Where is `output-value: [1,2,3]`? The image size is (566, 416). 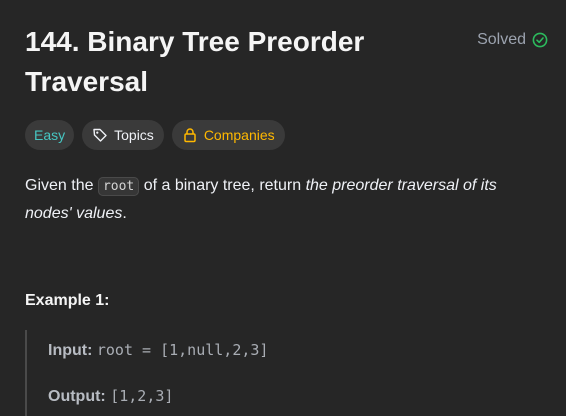
output-value: [1,2,3] is located at coordinates (142, 396).